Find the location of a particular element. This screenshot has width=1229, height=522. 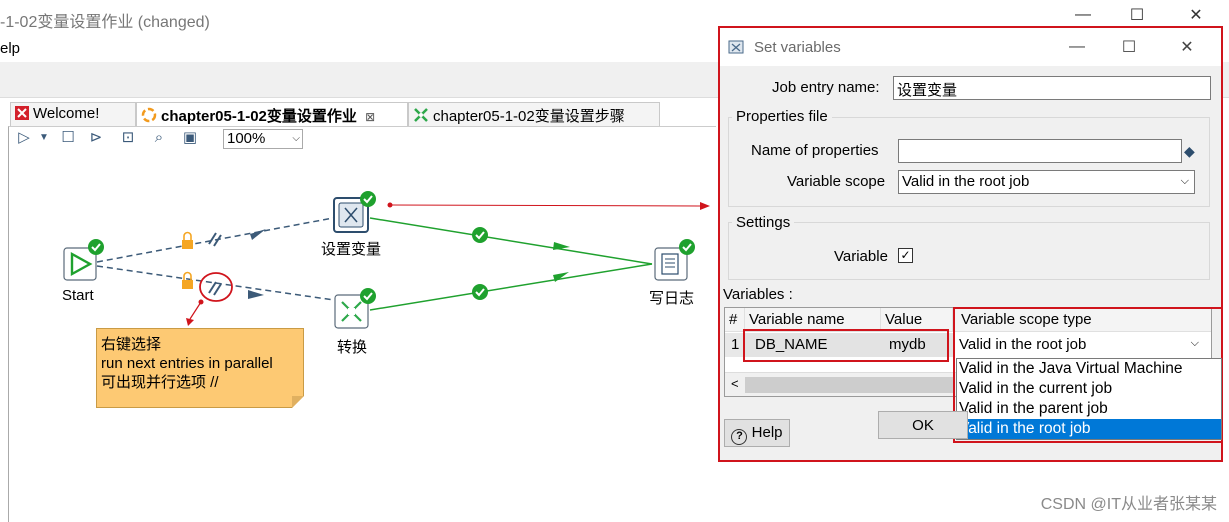

hop-transform-to-log is located at coordinates (511, 287).